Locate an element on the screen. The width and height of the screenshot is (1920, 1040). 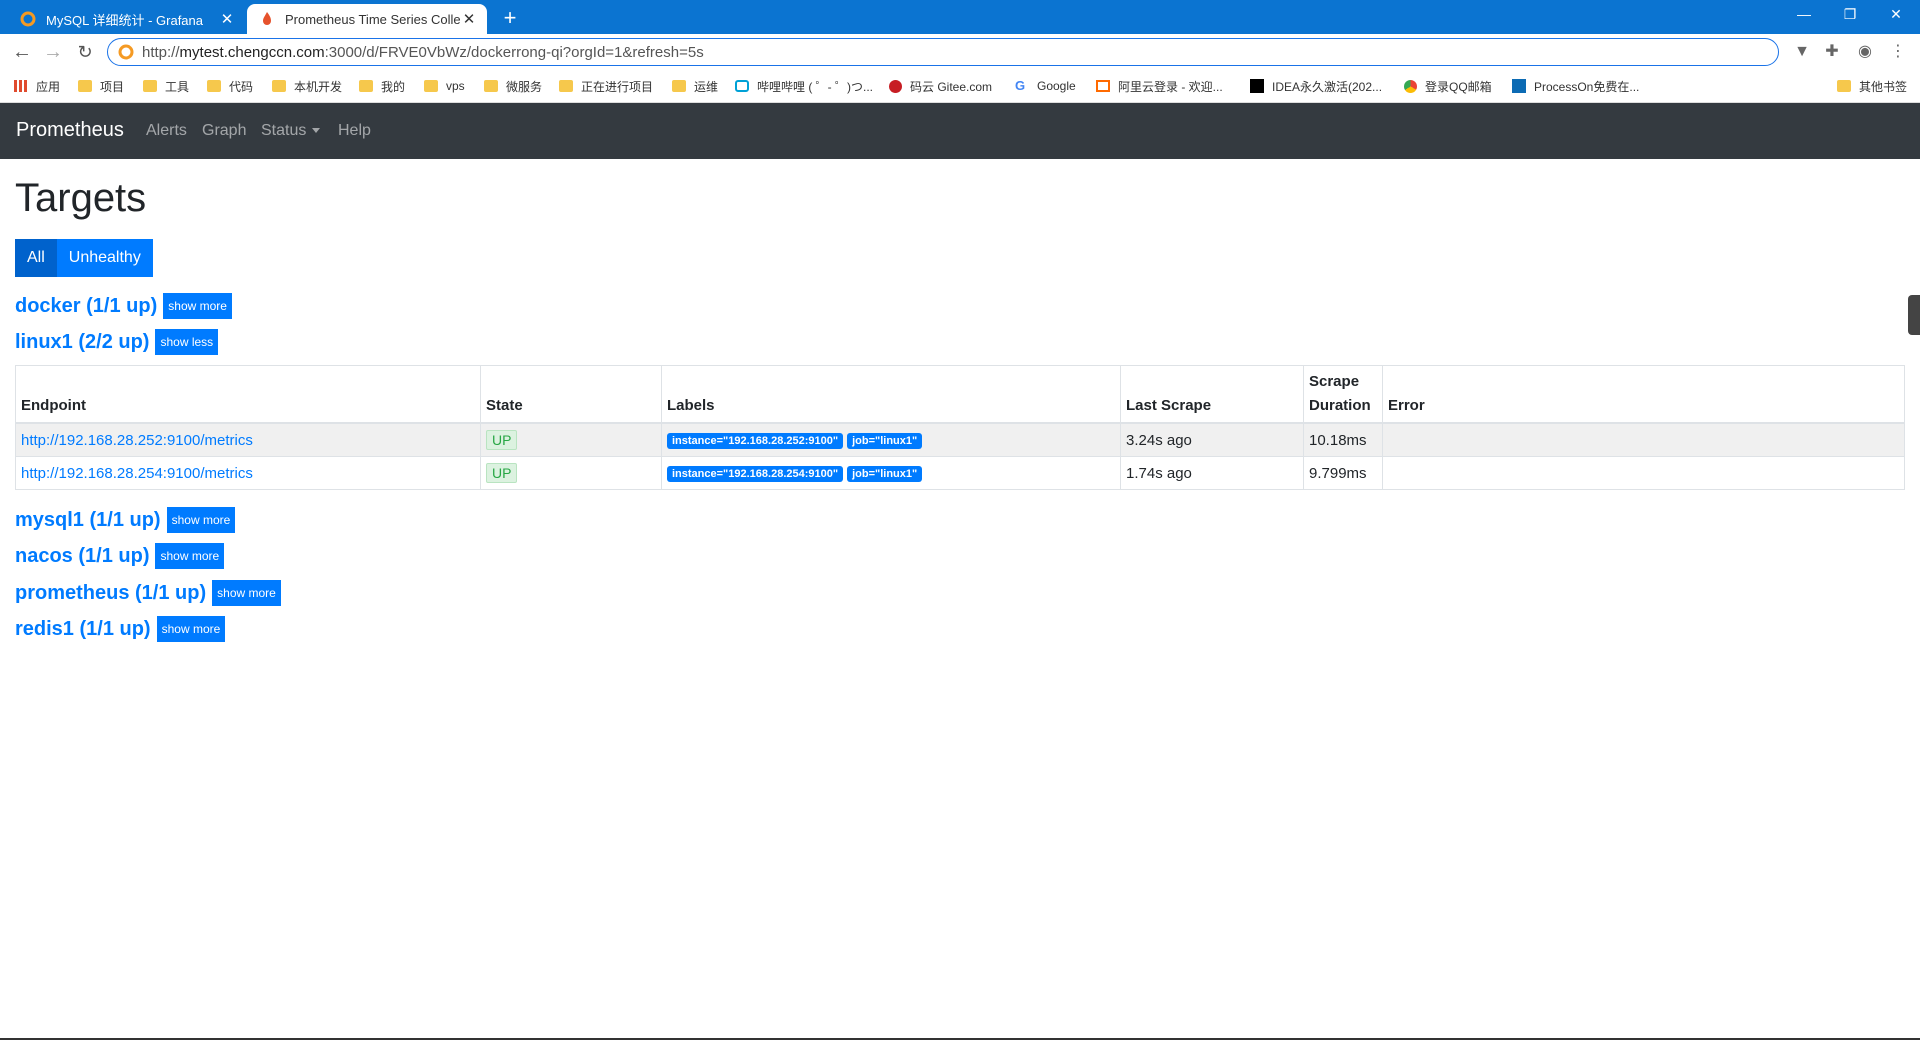
error-cell is located at coordinates (1643, 473).